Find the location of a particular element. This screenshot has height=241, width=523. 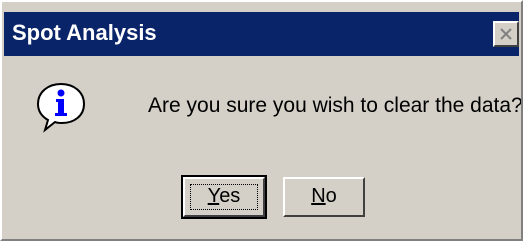

yes-button: Yes is located at coordinates (224, 197).